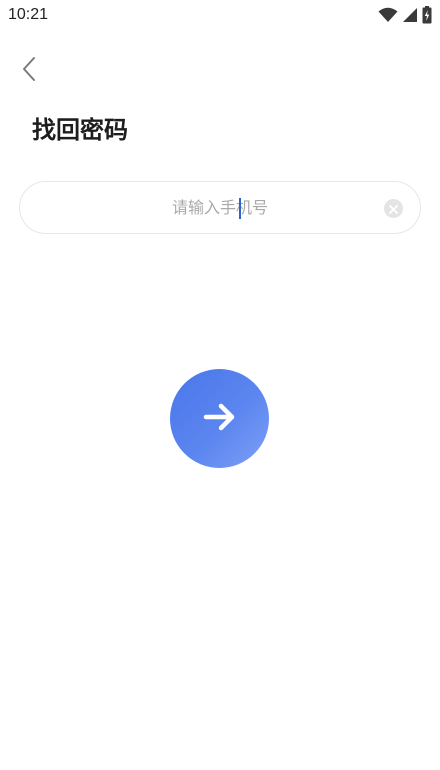 Image resolution: width=440 pixels, height=770 pixels. I want to click on clear-circle-icon, so click(393, 208).